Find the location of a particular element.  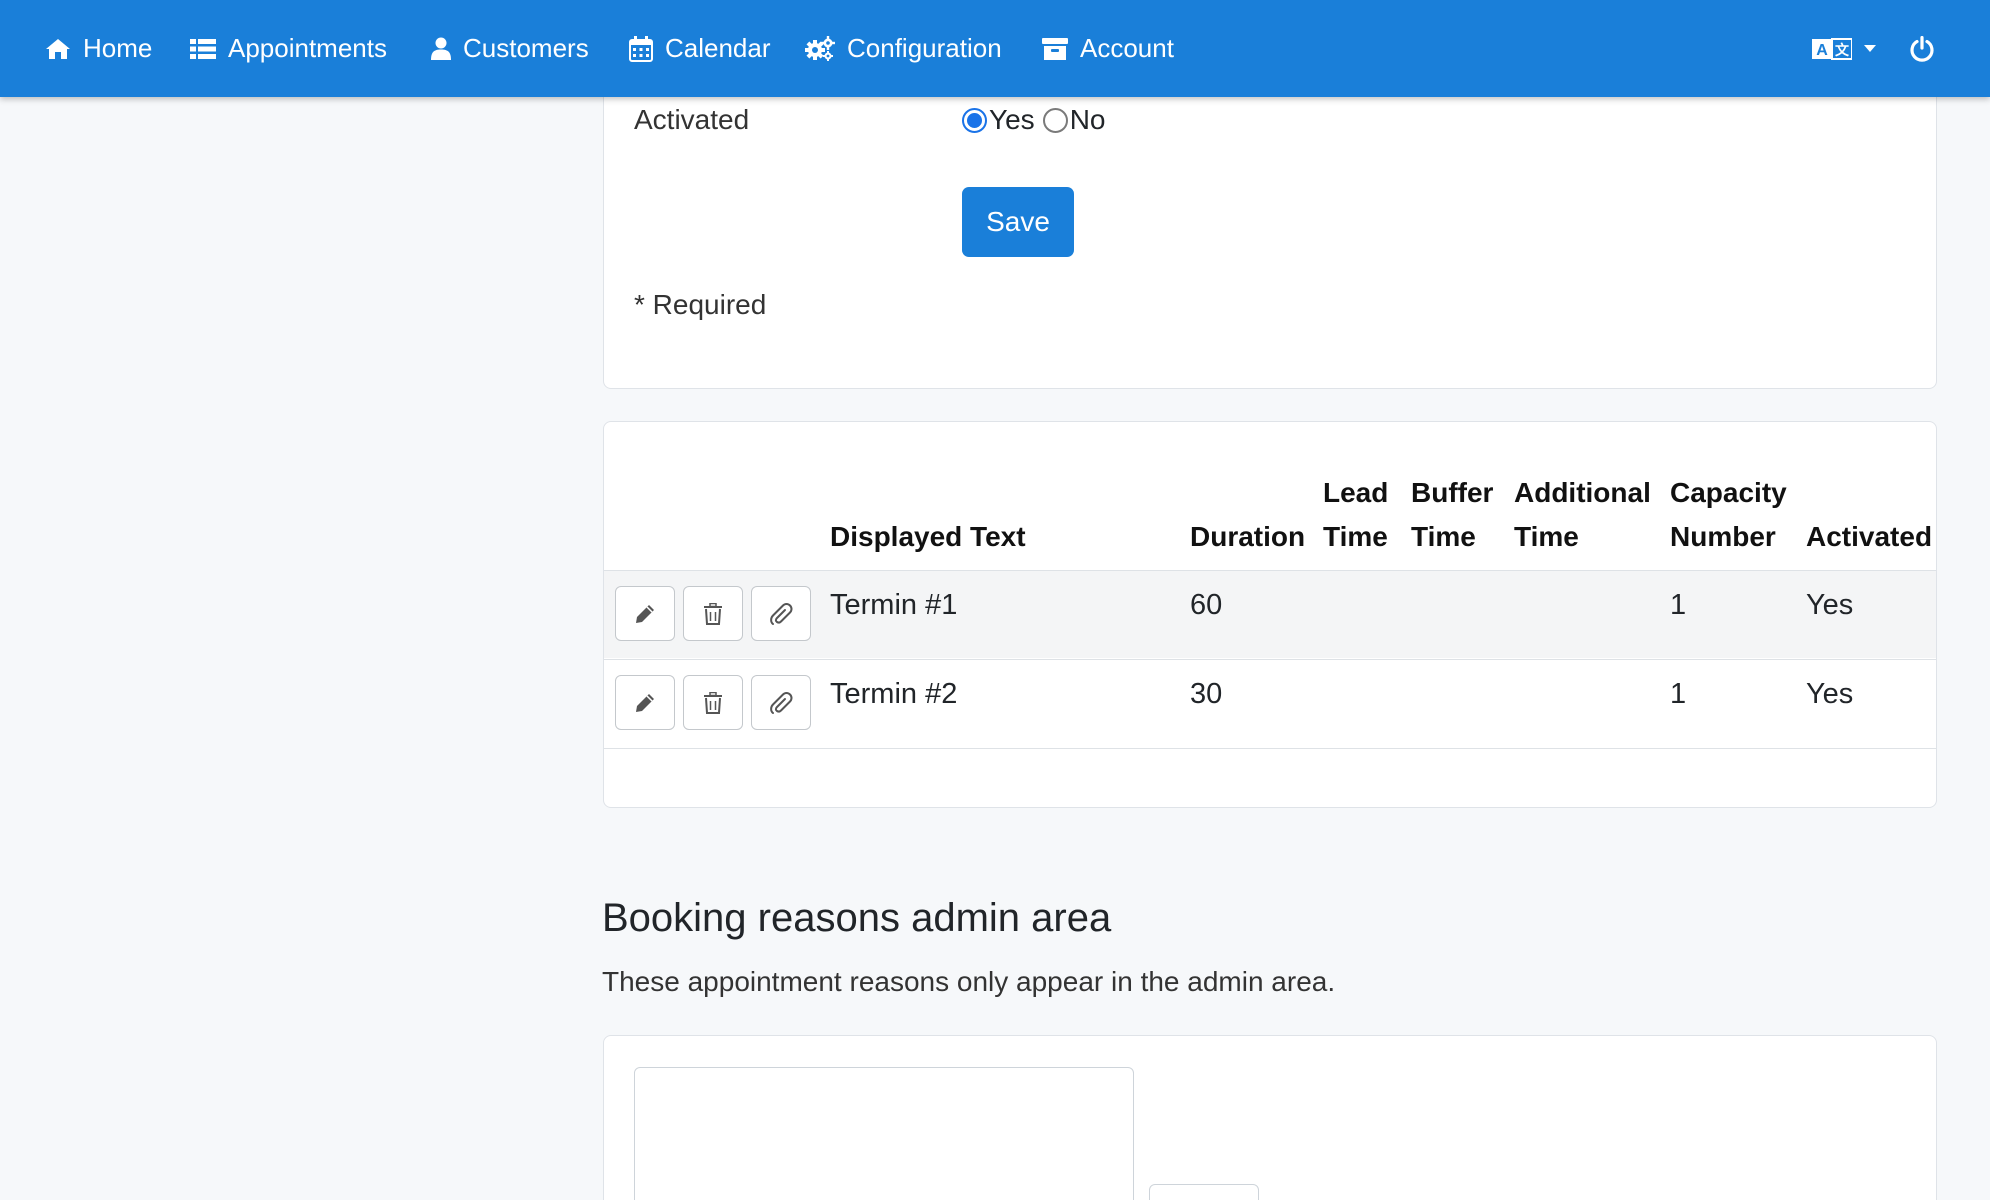

nav-appointments: Appointments is located at coordinates (288, 48).